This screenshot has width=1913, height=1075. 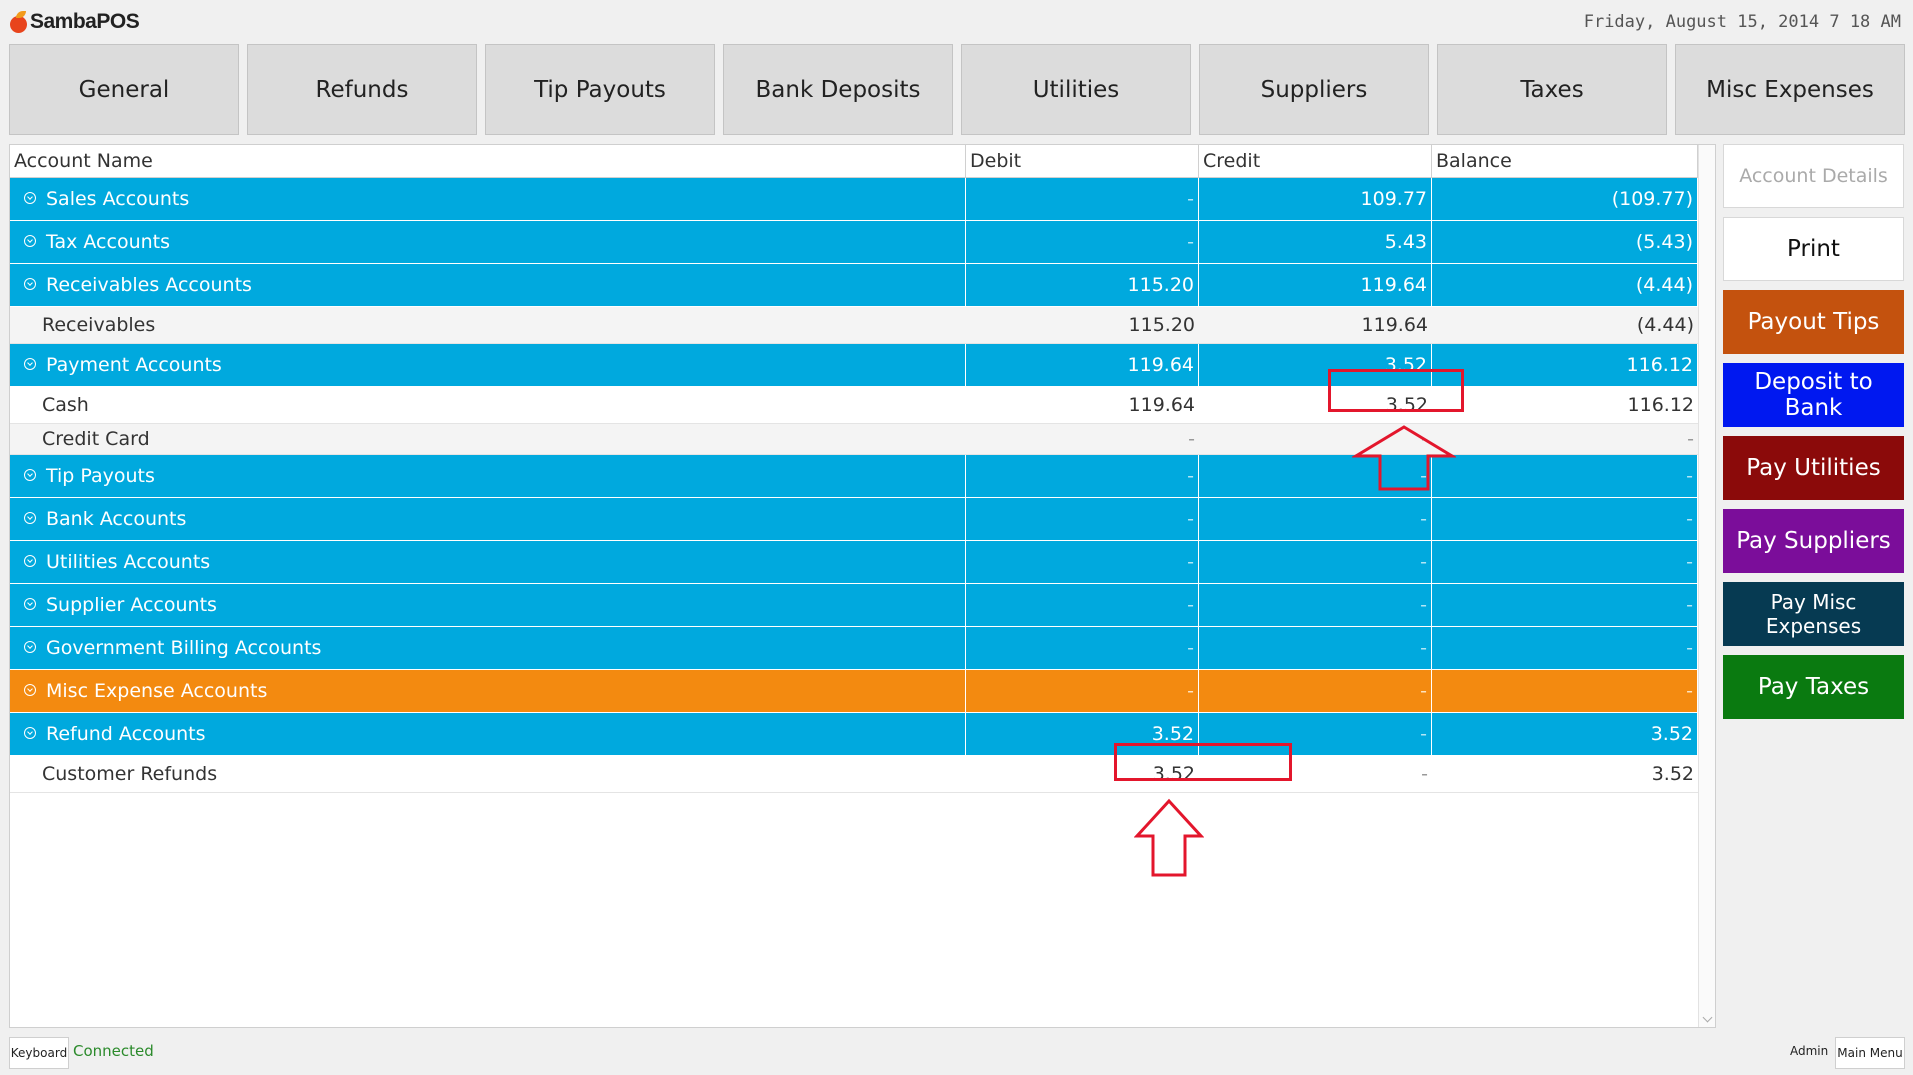 What do you see at coordinates (124, 89) in the screenshot?
I see `tab-general: General` at bounding box center [124, 89].